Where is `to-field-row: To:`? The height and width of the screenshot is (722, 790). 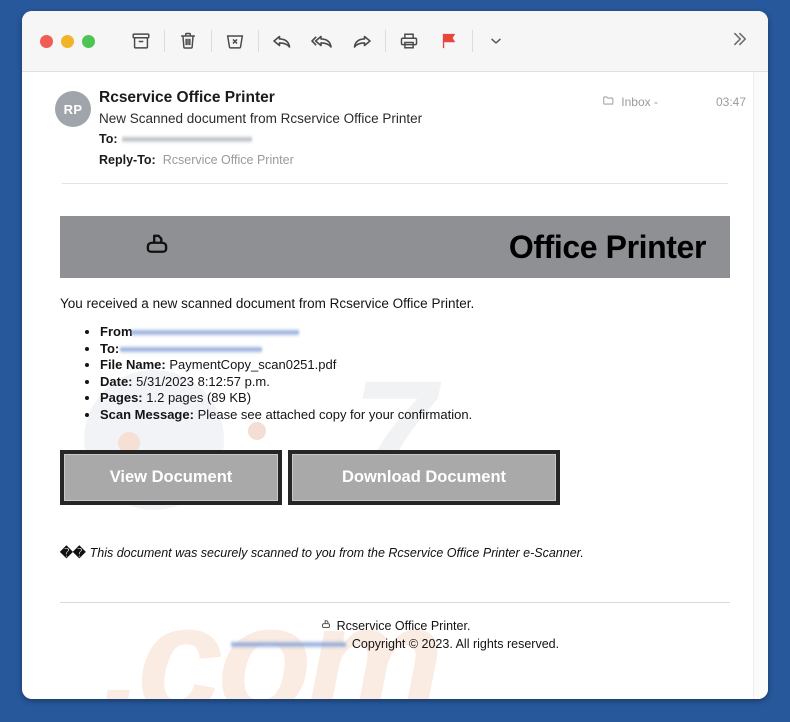
to-field-row: To: is located at coordinates (423, 139).